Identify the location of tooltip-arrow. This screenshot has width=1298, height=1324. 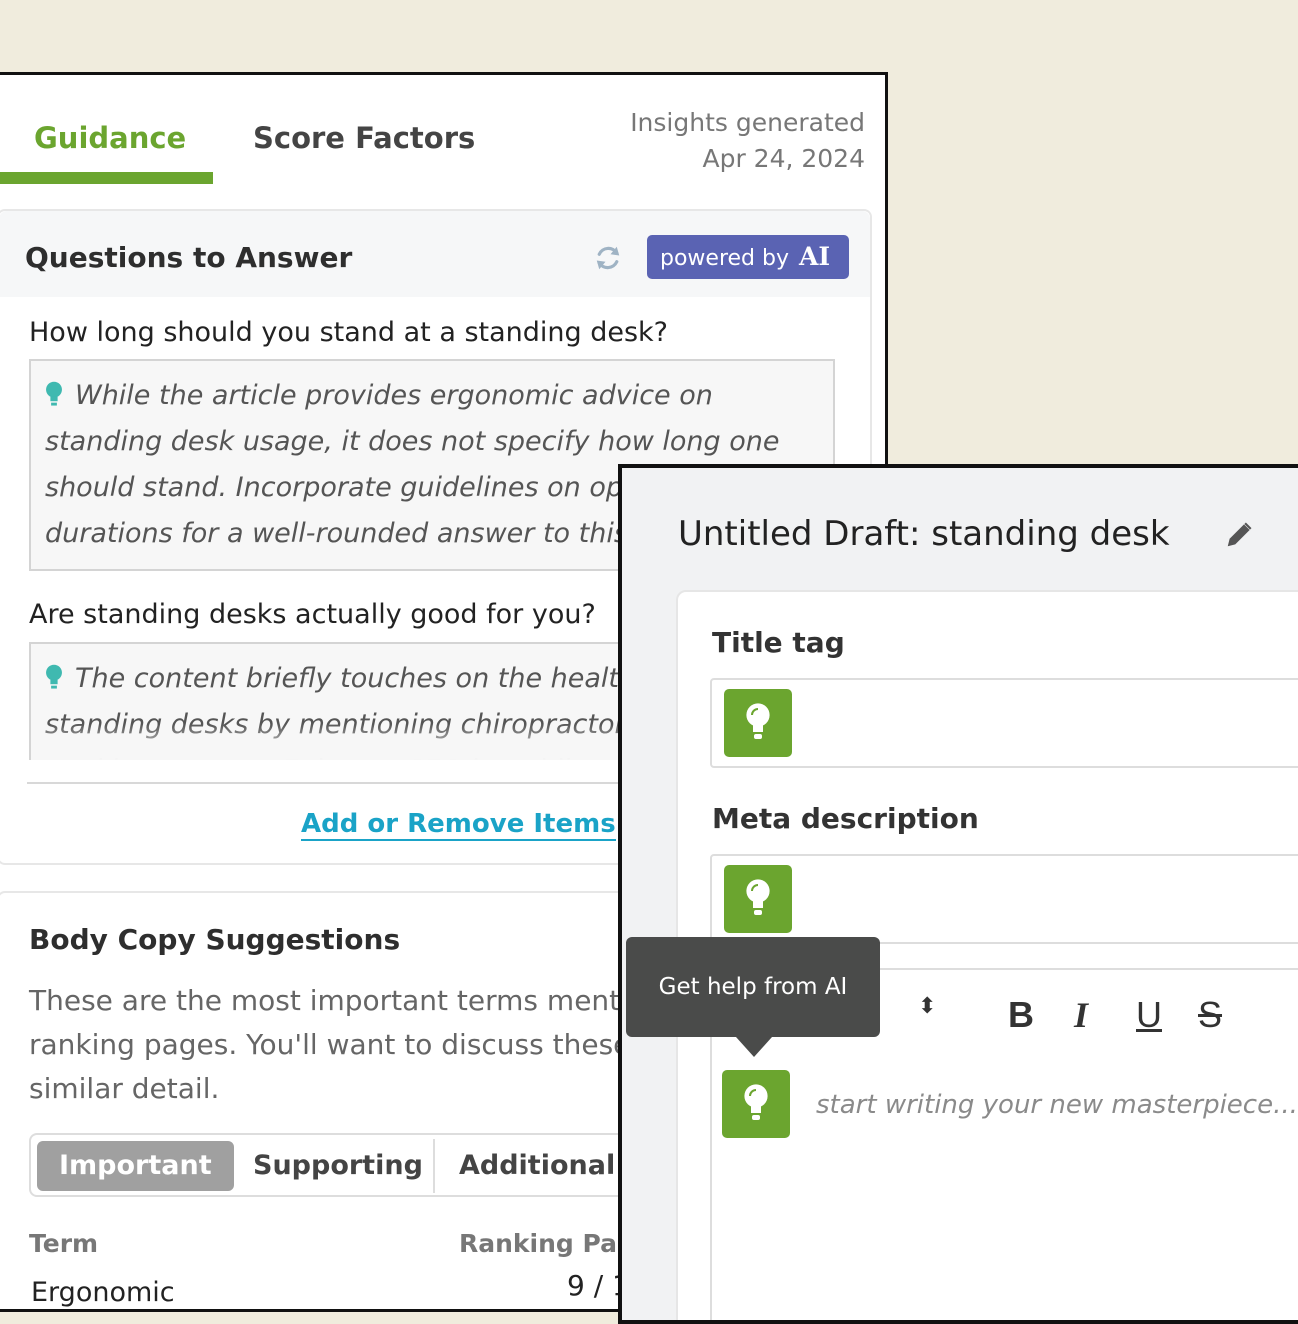
(754, 1047).